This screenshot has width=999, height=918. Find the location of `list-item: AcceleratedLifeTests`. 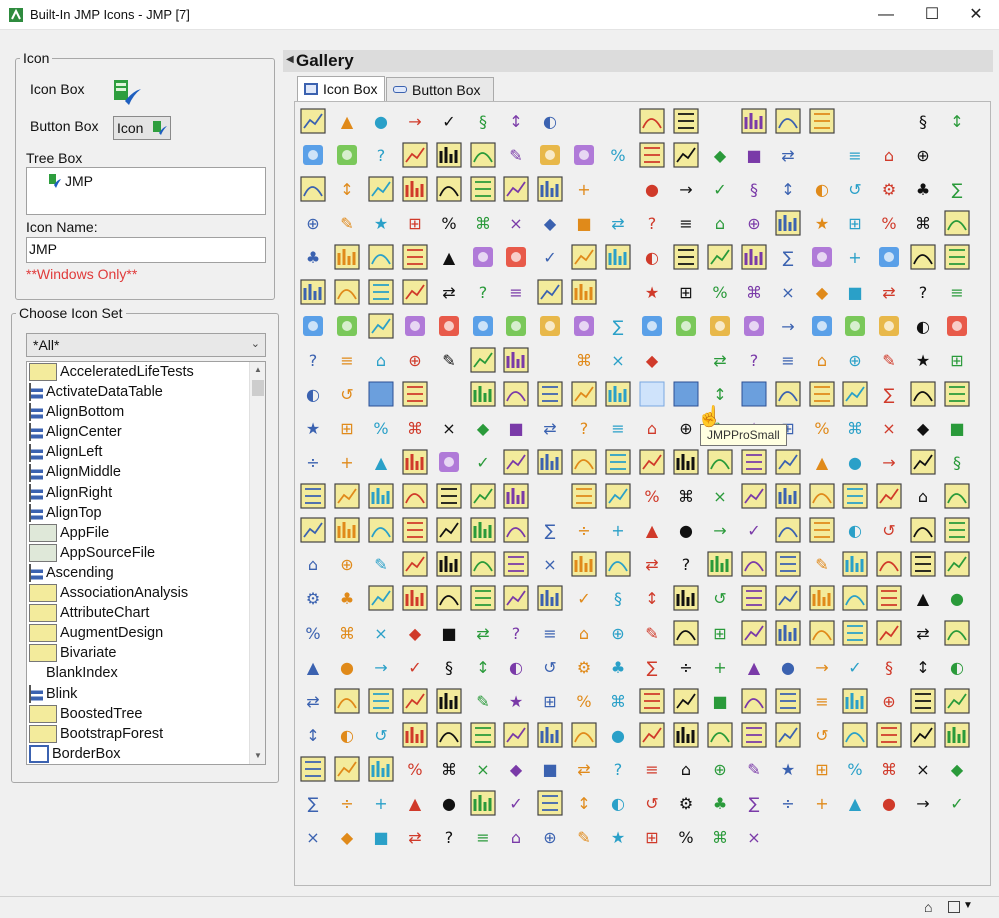

list-item: AcceleratedLifeTests is located at coordinates (146, 372).